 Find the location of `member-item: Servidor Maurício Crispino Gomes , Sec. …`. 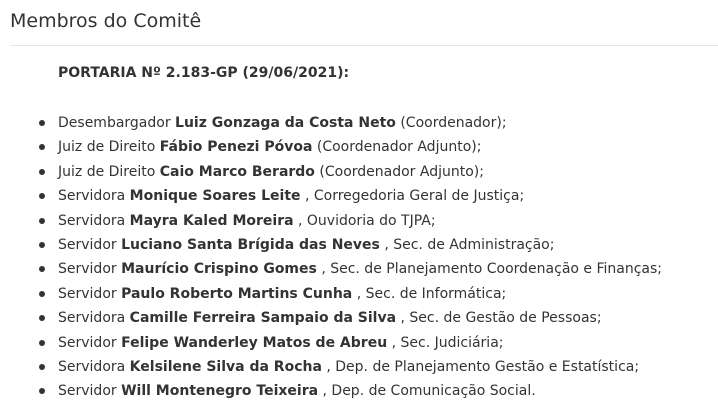

member-item: Servidor Maurício Crispino Gomes , Sec. … is located at coordinates (350, 272).